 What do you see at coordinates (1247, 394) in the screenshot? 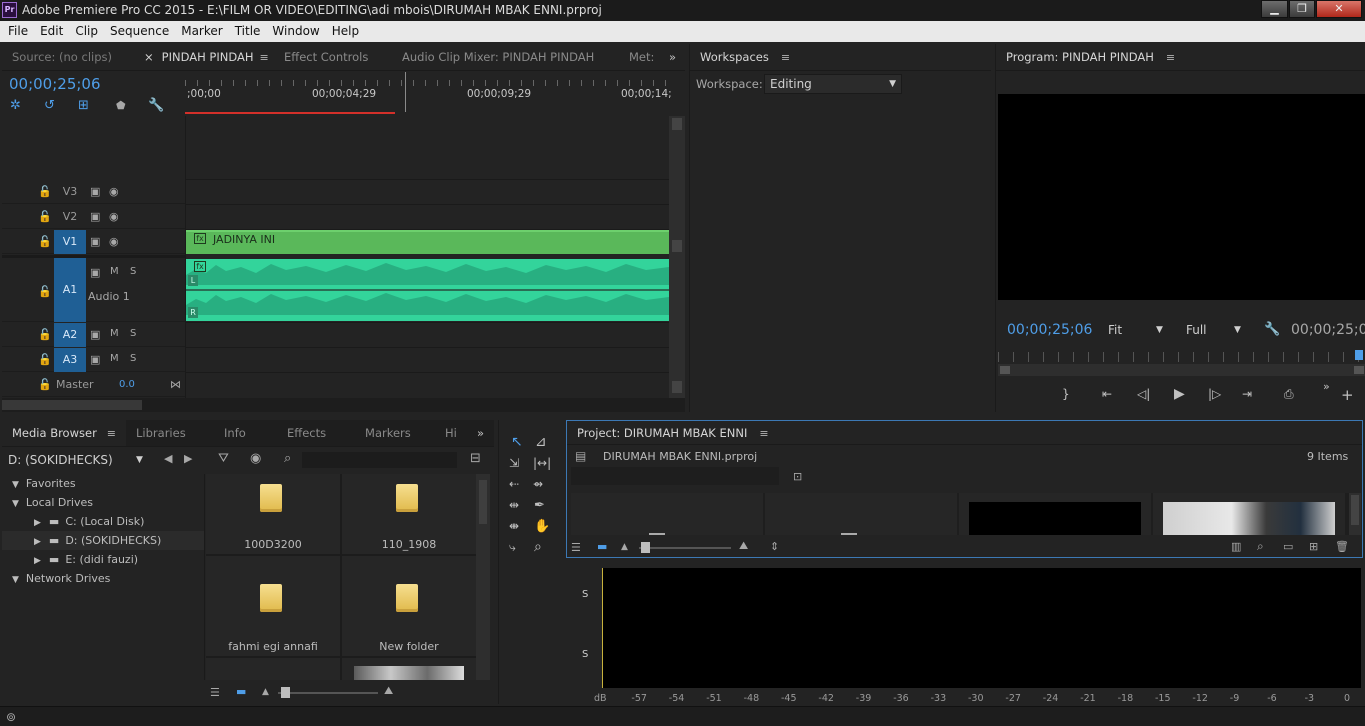
I see `go-to-out-icon: ⇥` at bounding box center [1247, 394].